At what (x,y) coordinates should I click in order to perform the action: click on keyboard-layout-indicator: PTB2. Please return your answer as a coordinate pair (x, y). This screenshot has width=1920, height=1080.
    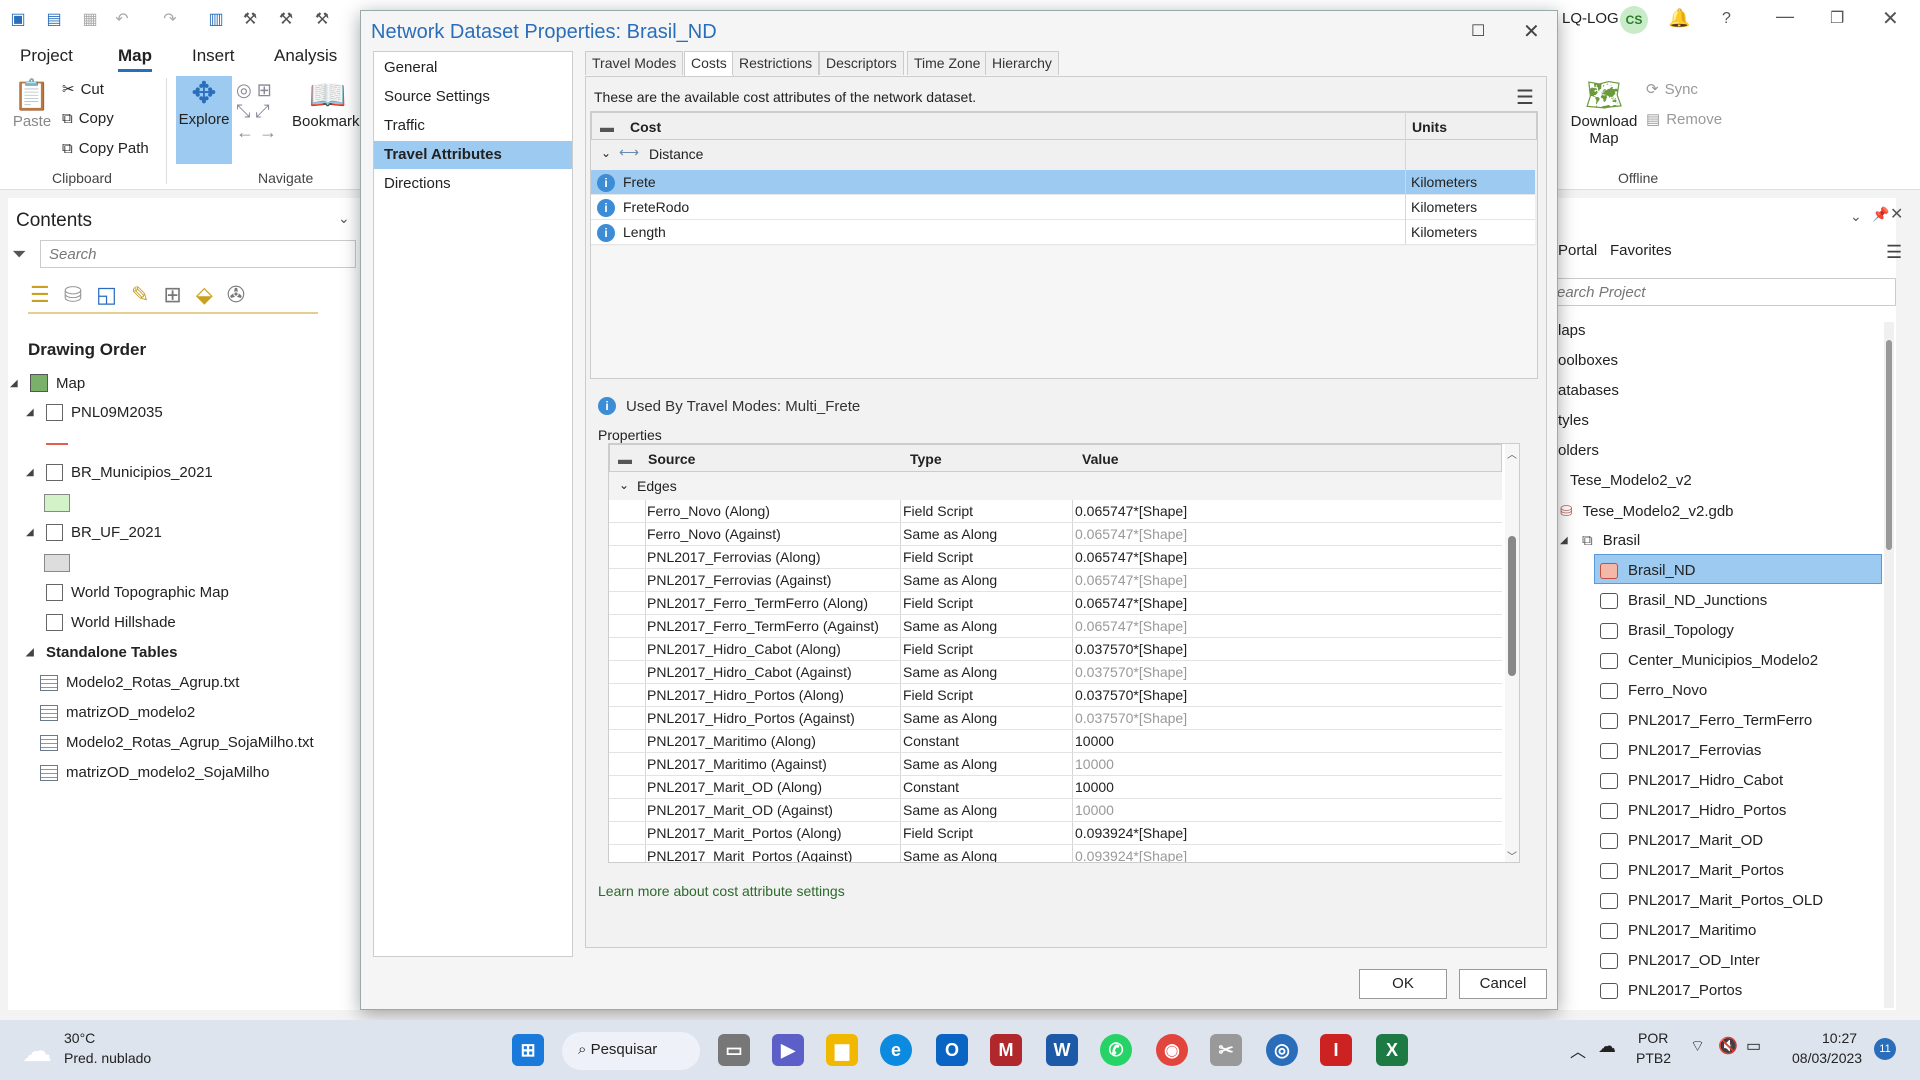
    Looking at the image, I should click on (1653, 1058).